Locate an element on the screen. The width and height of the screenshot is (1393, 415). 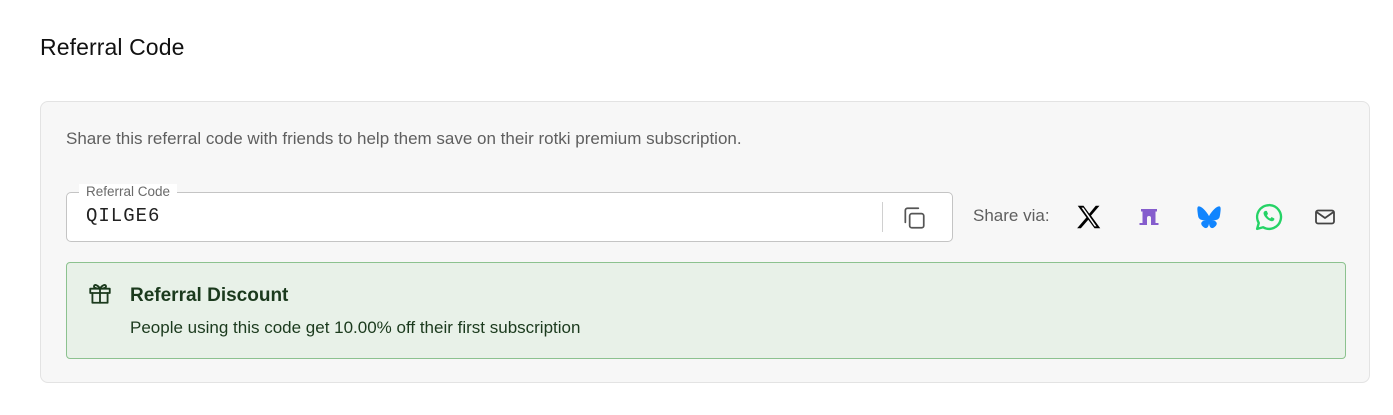
page-title: Referral Code is located at coordinates (112, 47).